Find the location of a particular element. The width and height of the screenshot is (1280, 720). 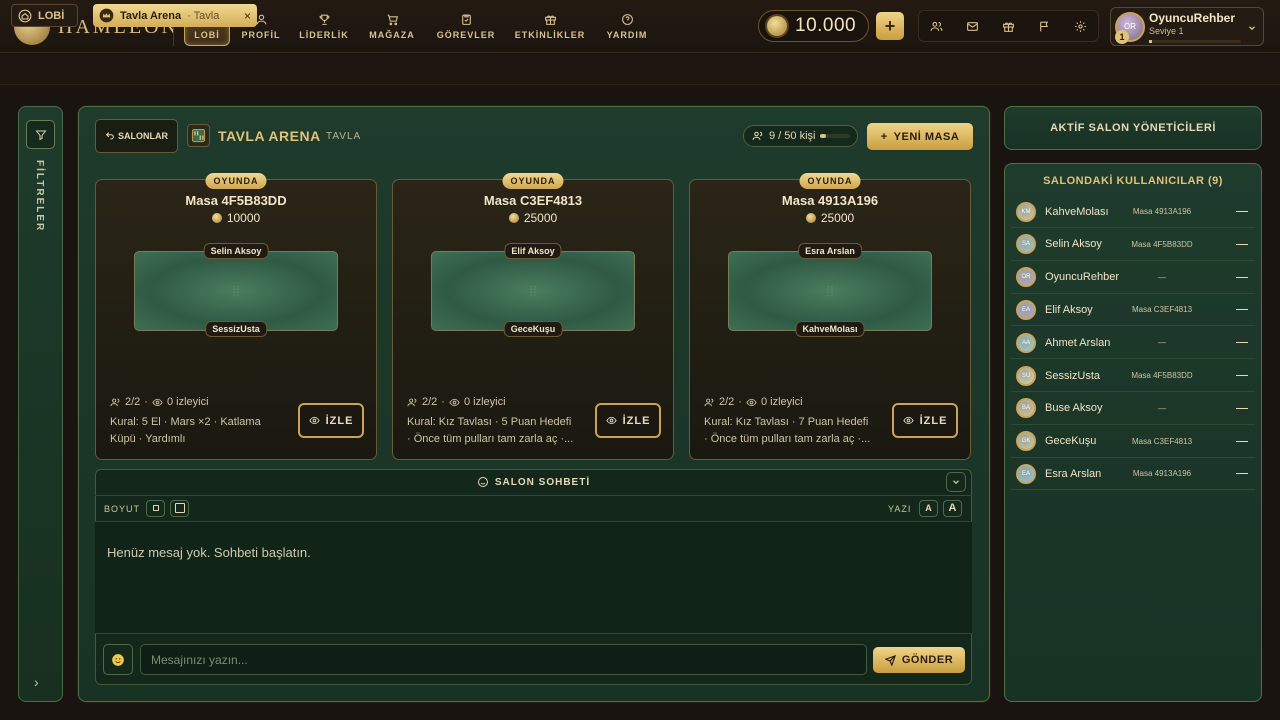

emoji-icon is located at coordinates (118, 659).